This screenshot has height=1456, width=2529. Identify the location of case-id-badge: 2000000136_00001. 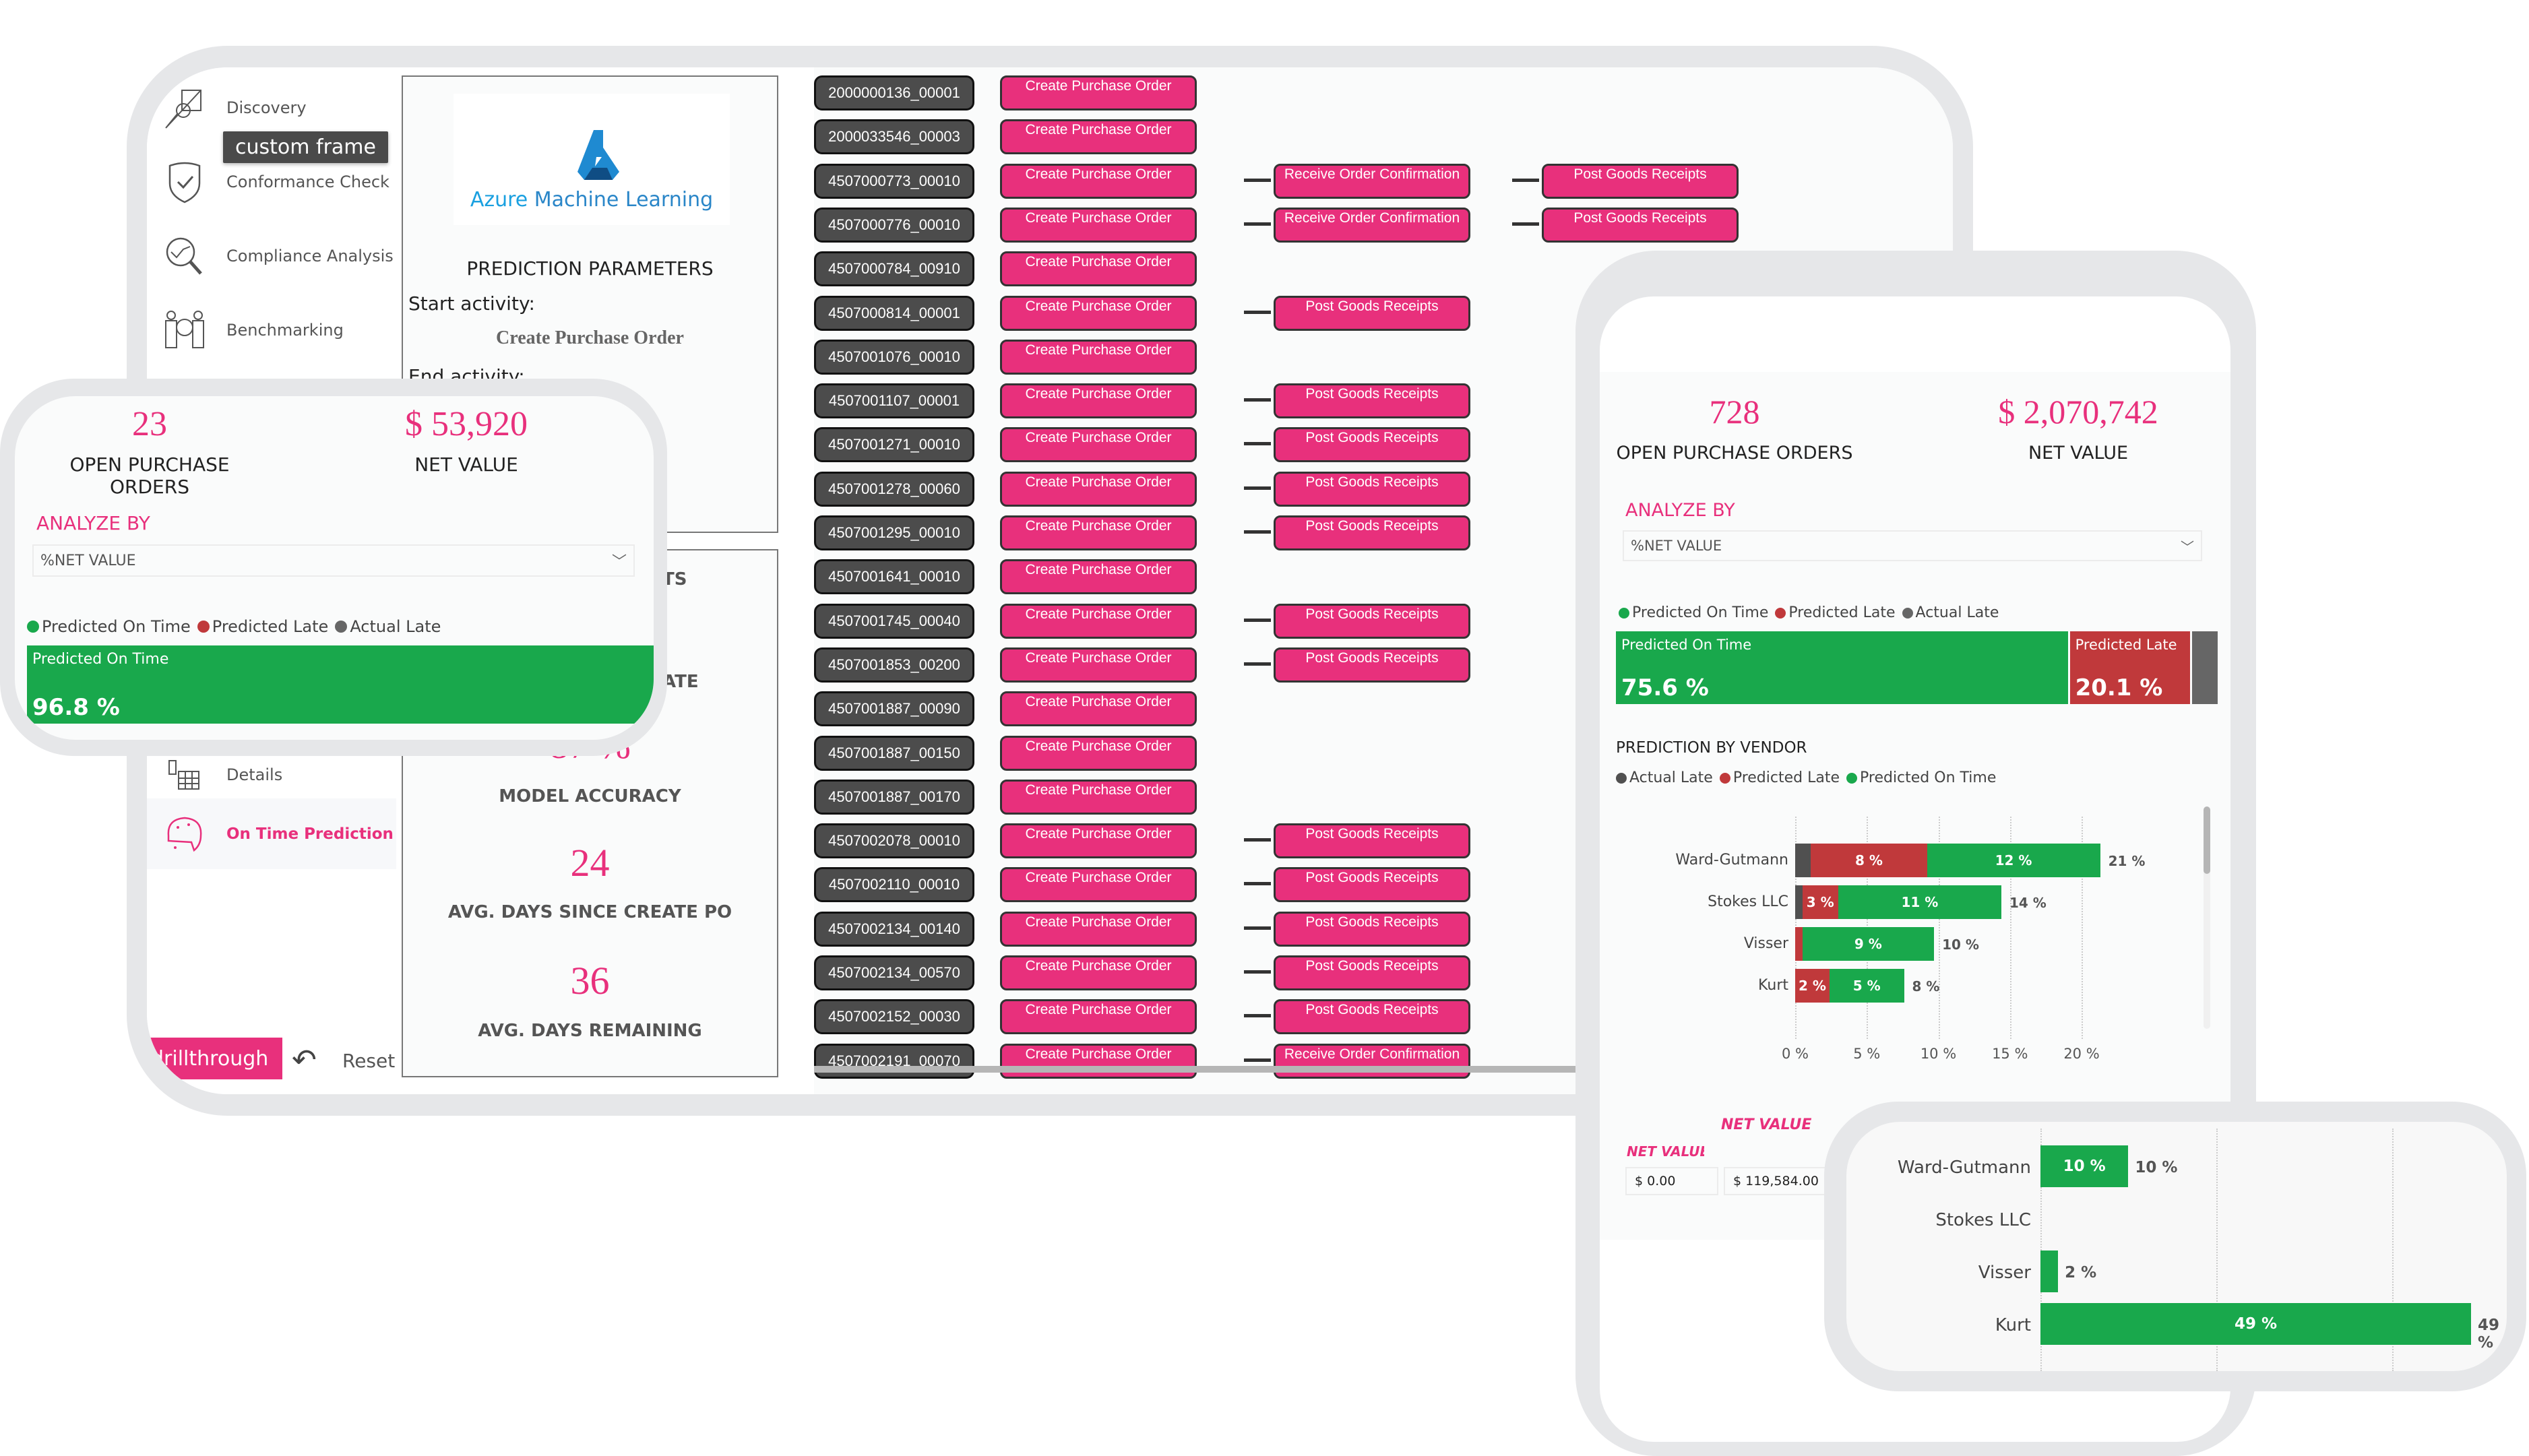
(894, 92).